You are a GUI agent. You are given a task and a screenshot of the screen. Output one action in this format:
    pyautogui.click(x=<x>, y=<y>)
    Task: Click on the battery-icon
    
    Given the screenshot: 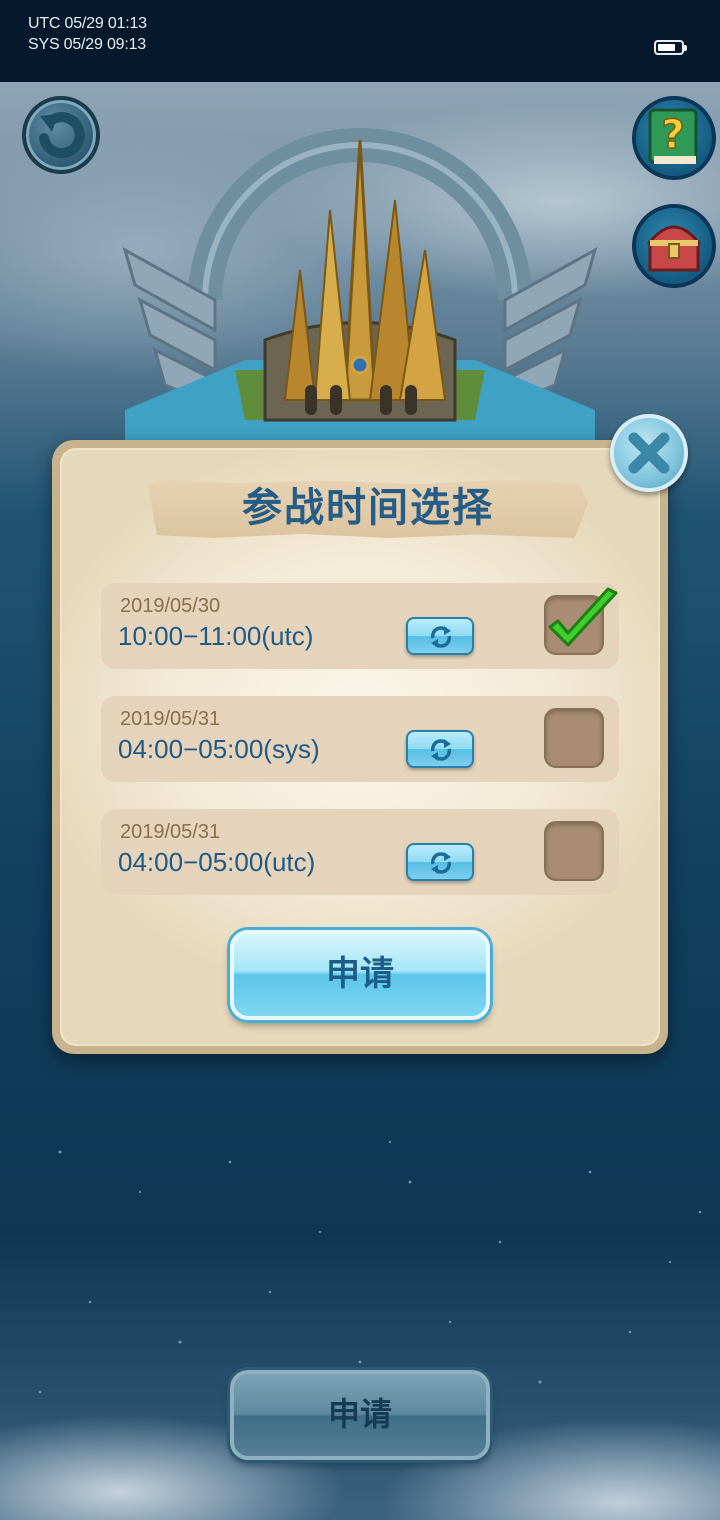 What is the action you would take?
    pyautogui.click(x=670, y=47)
    